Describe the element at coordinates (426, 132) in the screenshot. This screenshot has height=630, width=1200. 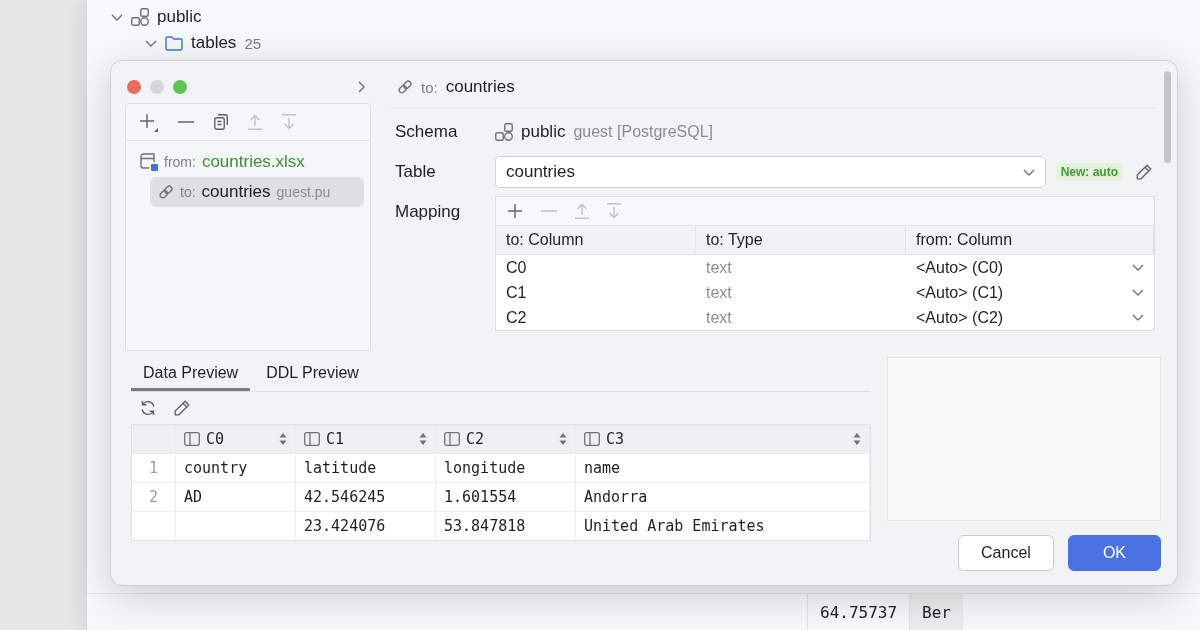
I see `field-label: Schema` at that location.